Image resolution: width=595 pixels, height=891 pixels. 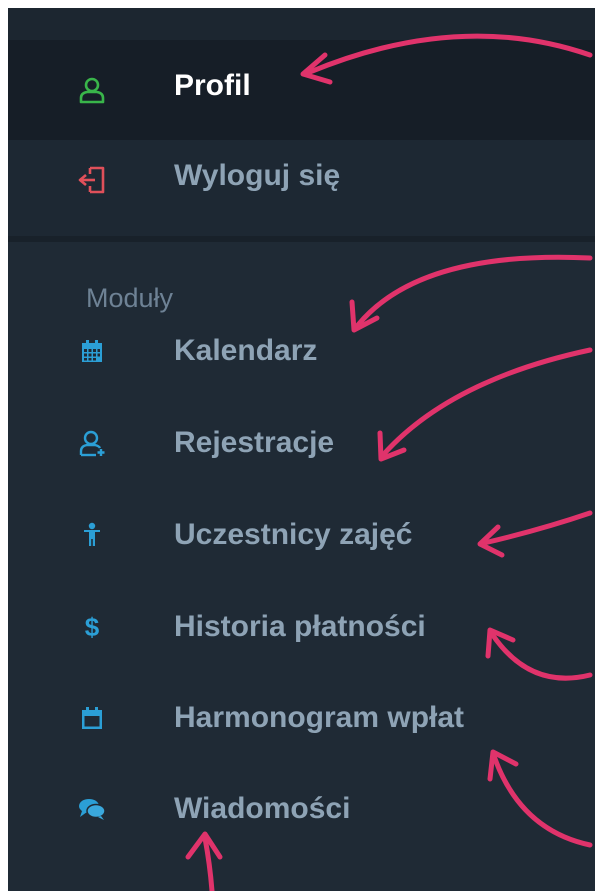 I want to click on sidebar-item-label: Kalendarz, so click(x=246, y=350).